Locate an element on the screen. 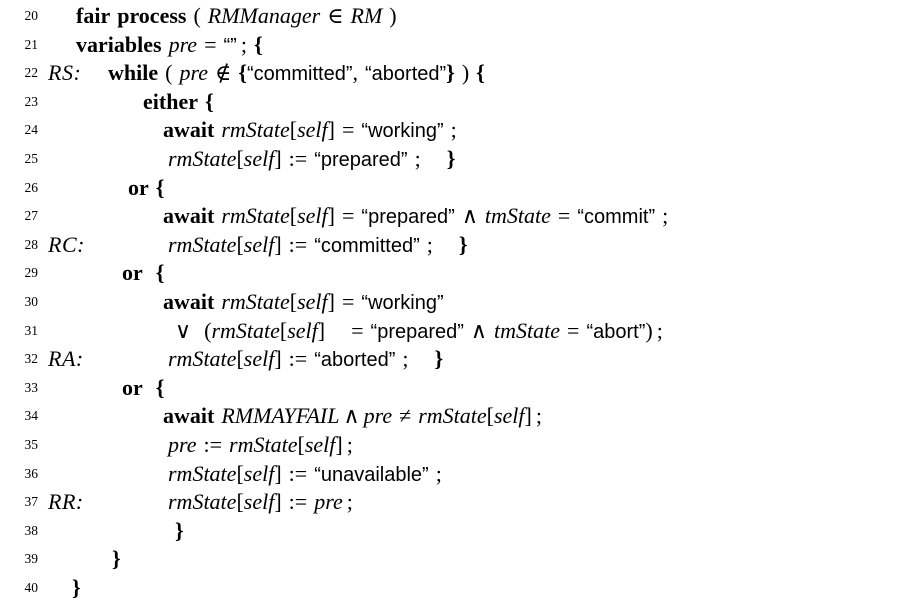  string-unavailable: “unavailable” is located at coordinates (371, 474).